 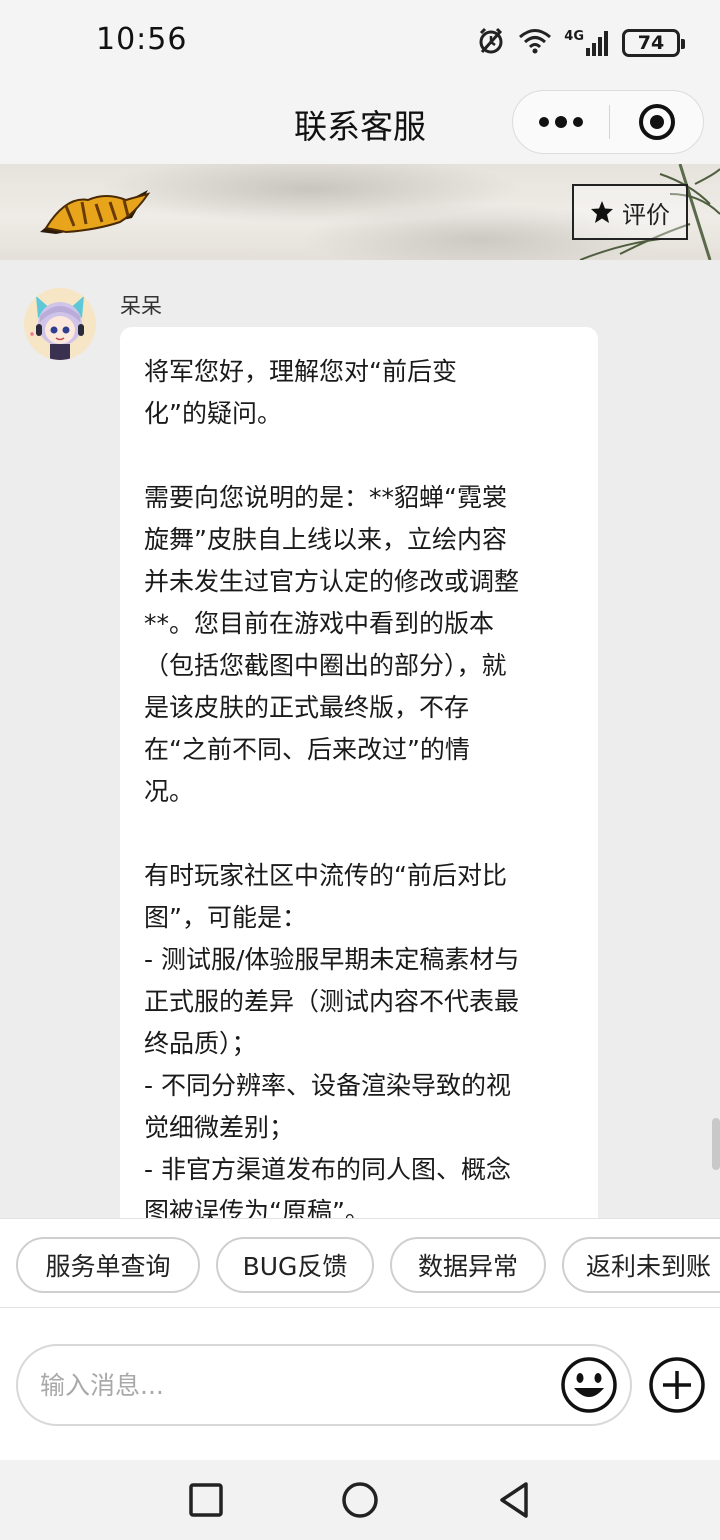 What do you see at coordinates (646, 214) in the screenshot?
I see `rate-label: 评价` at bounding box center [646, 214].